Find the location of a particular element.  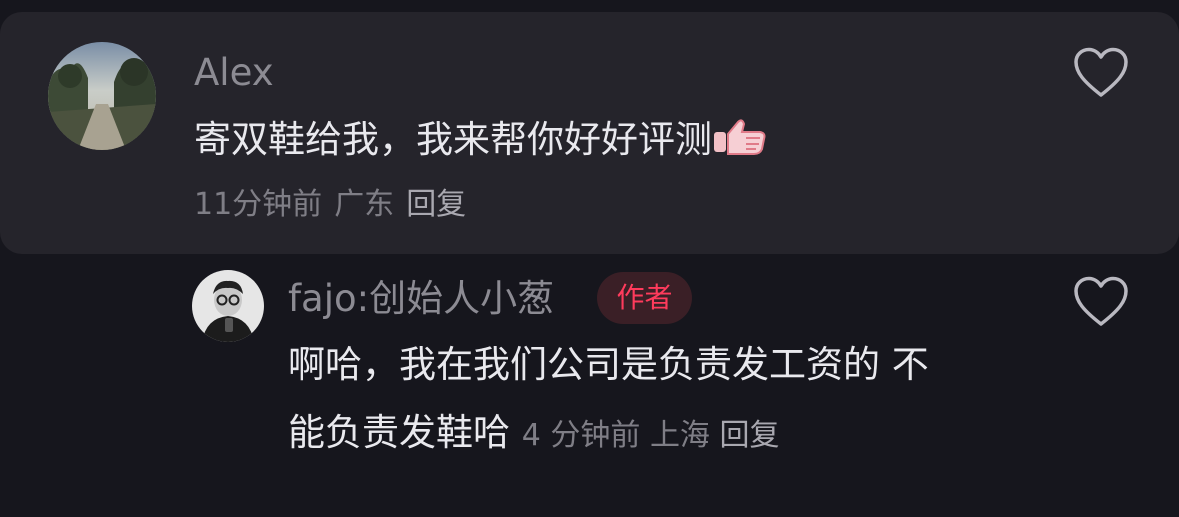

comment-username: Alex is located at coordinates (234, 72).